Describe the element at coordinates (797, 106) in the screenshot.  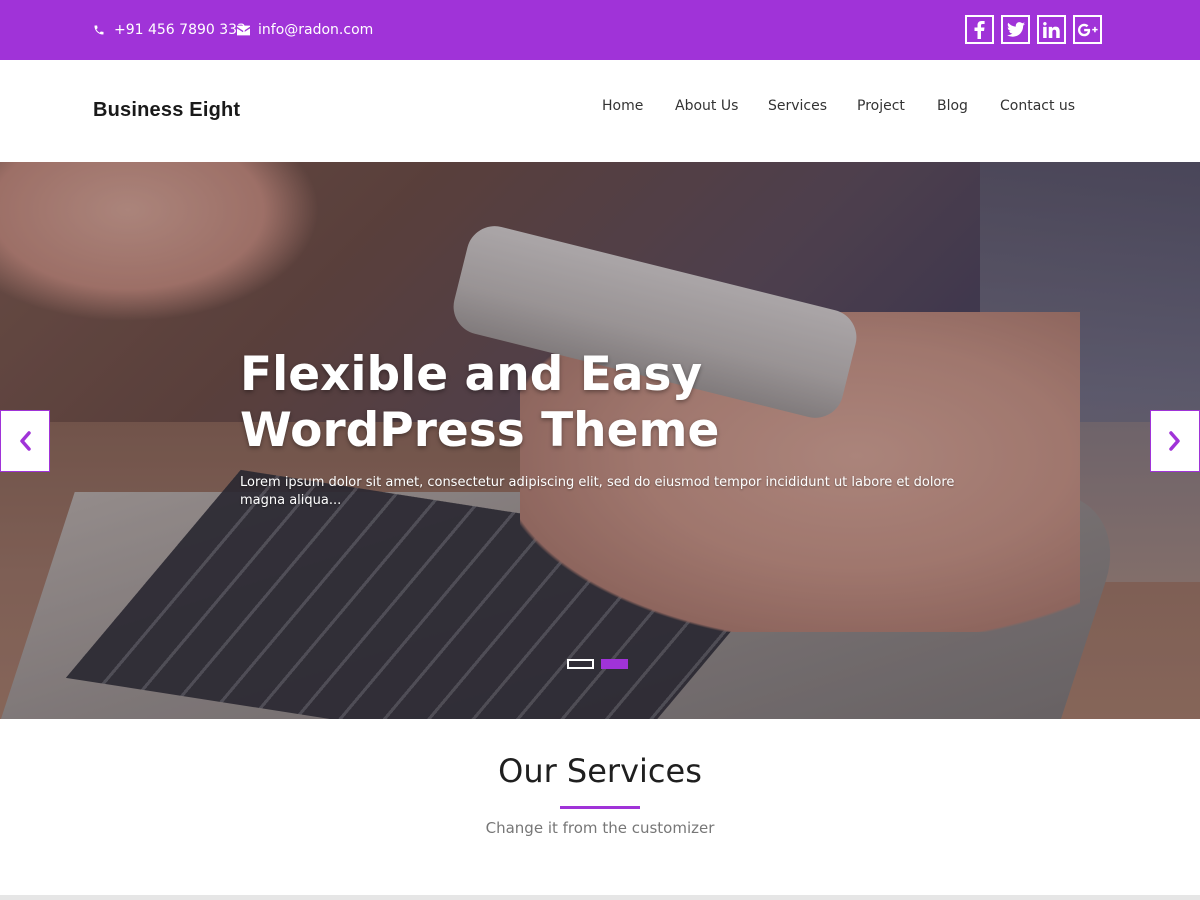
I see `nav-services: Services` at that location.